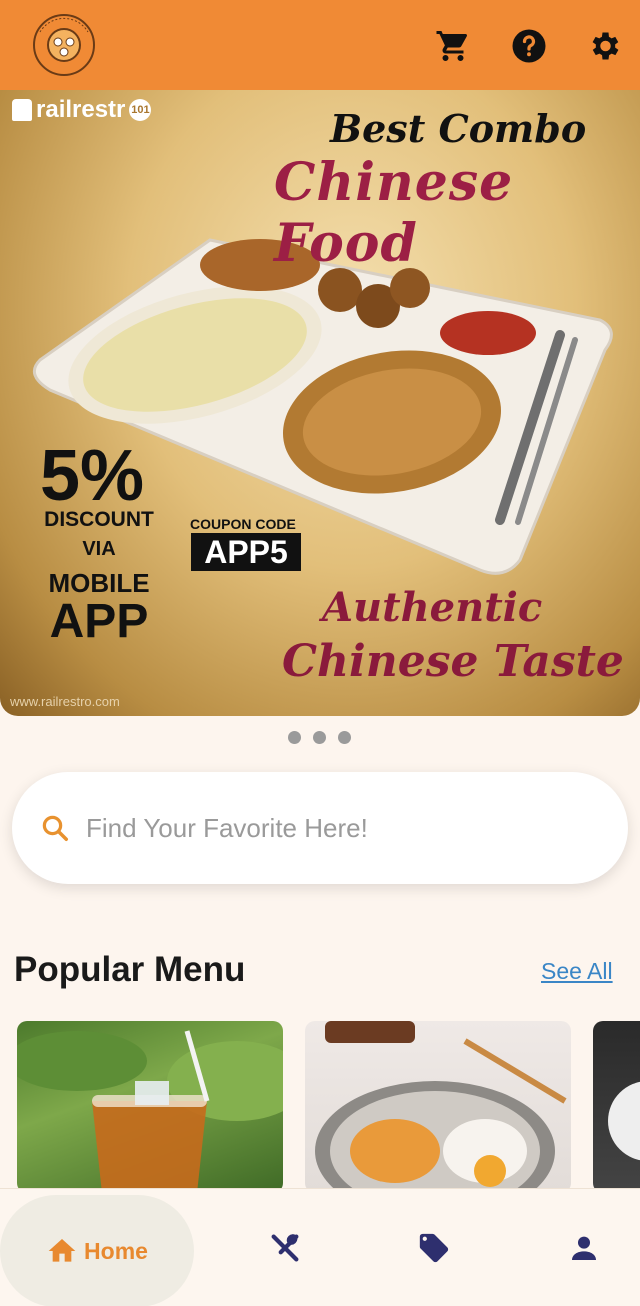 The width and height of the screenshot is (640, 1306). I want to click on dynasty-kitchen-logo, so click(64, 45).